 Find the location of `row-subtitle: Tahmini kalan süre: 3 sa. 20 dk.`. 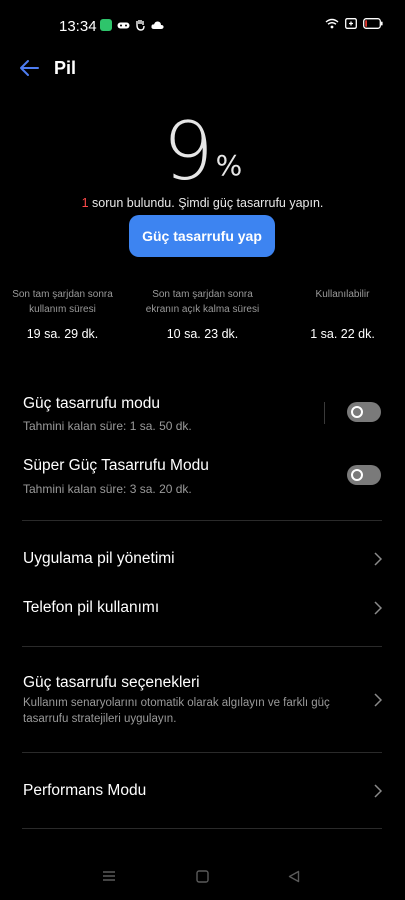

row-subtitle: Tahmini kalan süre: 3 sa. 20 dk. is located at coordinates (107, 489).